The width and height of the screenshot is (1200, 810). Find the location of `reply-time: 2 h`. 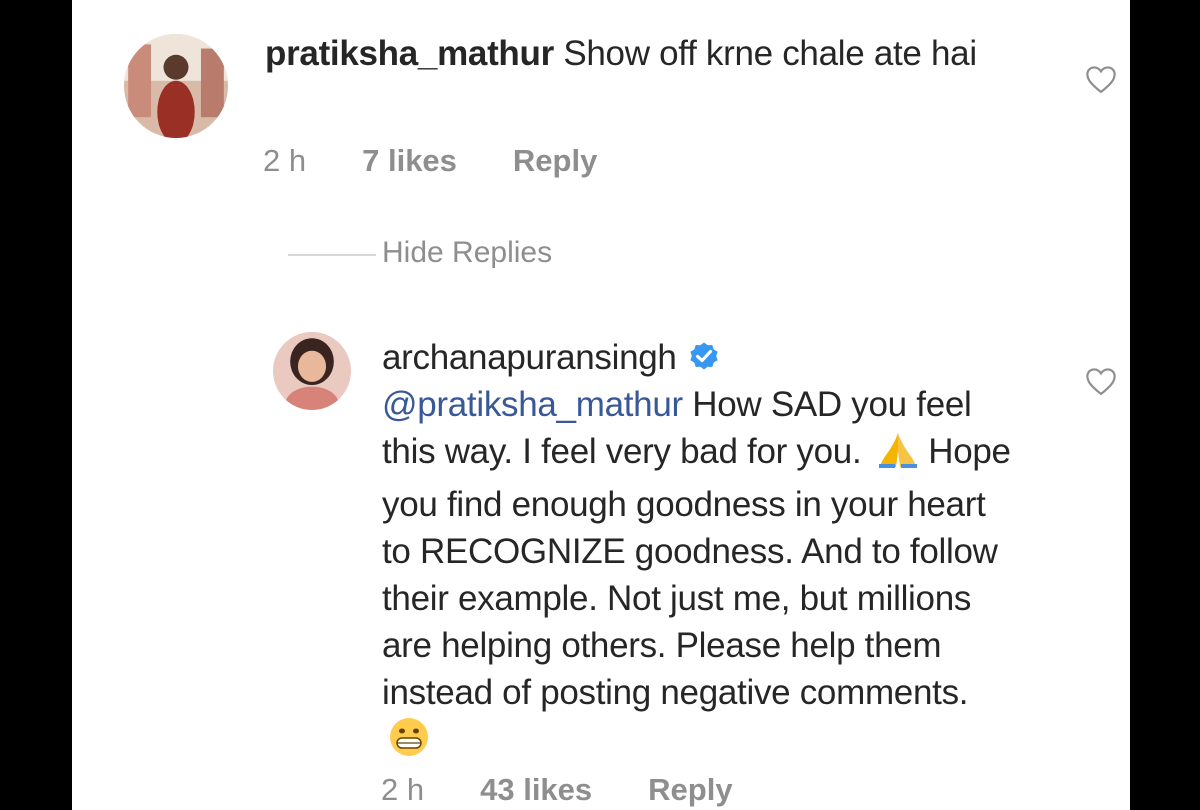

reply-time: 2 h is located at coordinates (403, 789).